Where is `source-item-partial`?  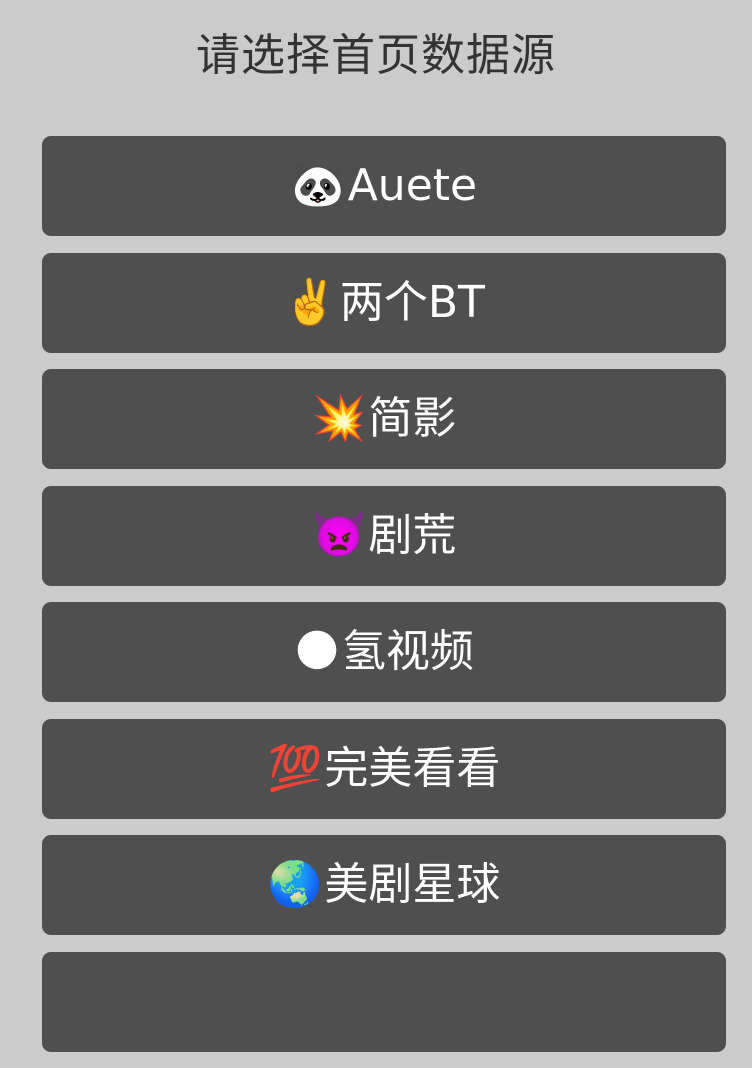 source-item-partial is located at coordinates (384, 1001).